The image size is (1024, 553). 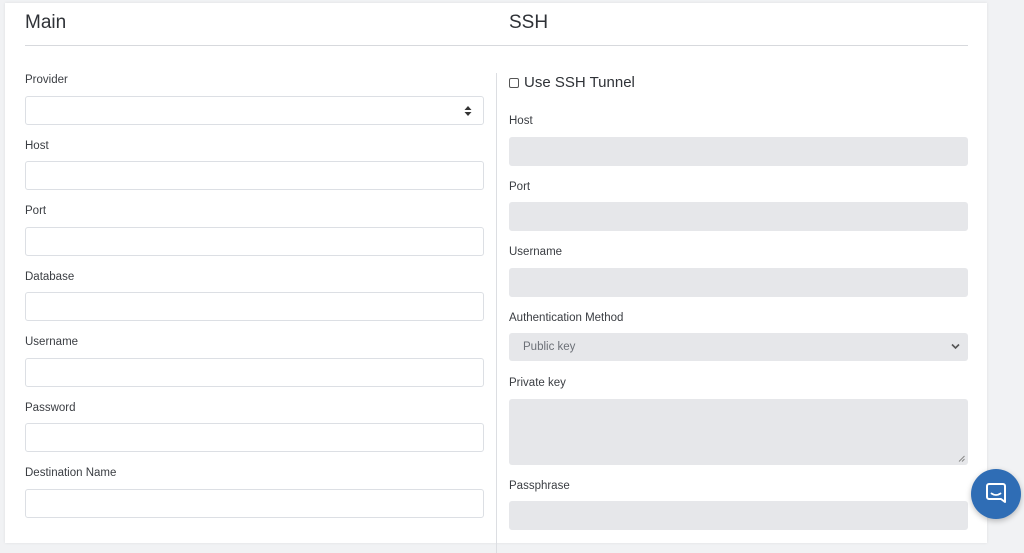 I want to click on host-label: Host, so click(x=37, y=146).